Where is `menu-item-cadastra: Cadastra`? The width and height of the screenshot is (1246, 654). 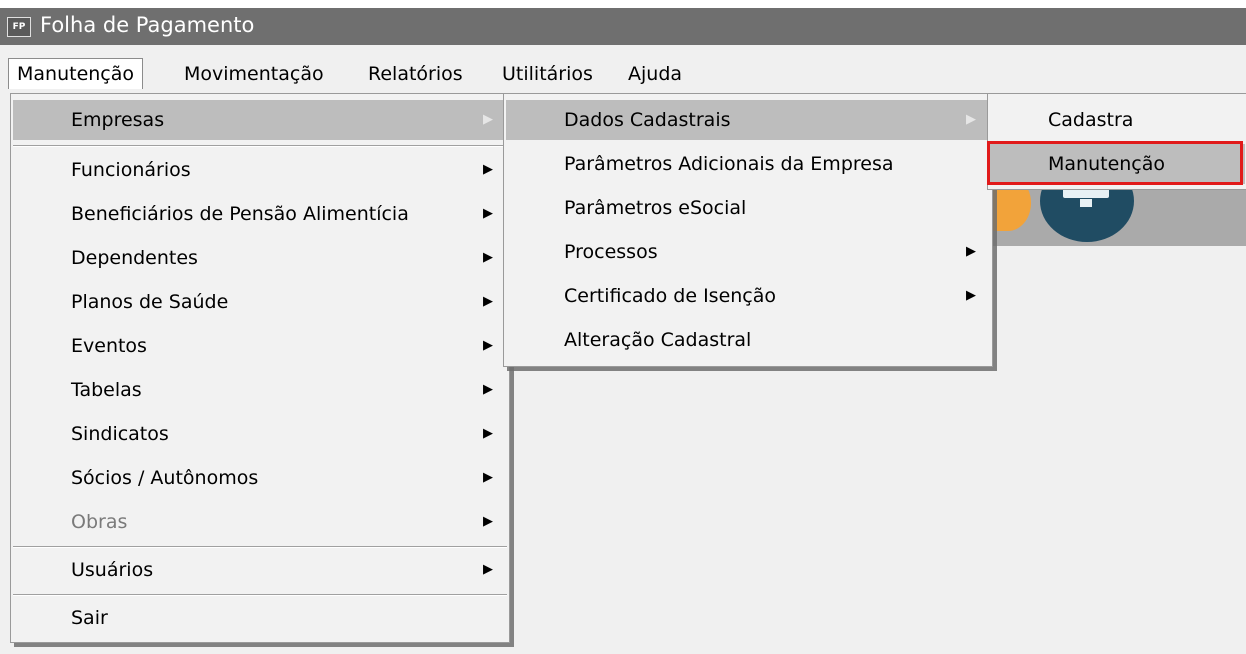
menu-item-cadastra: Cadastra is located at coordinates (1117, 120).